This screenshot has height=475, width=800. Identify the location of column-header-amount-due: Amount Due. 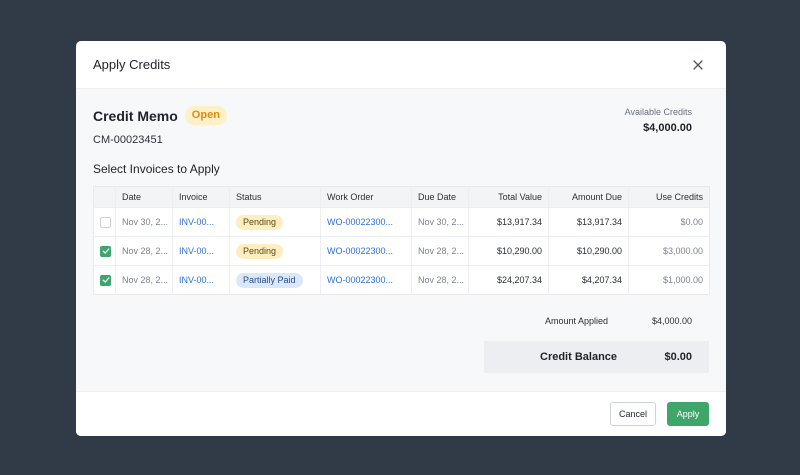
(588, 197).